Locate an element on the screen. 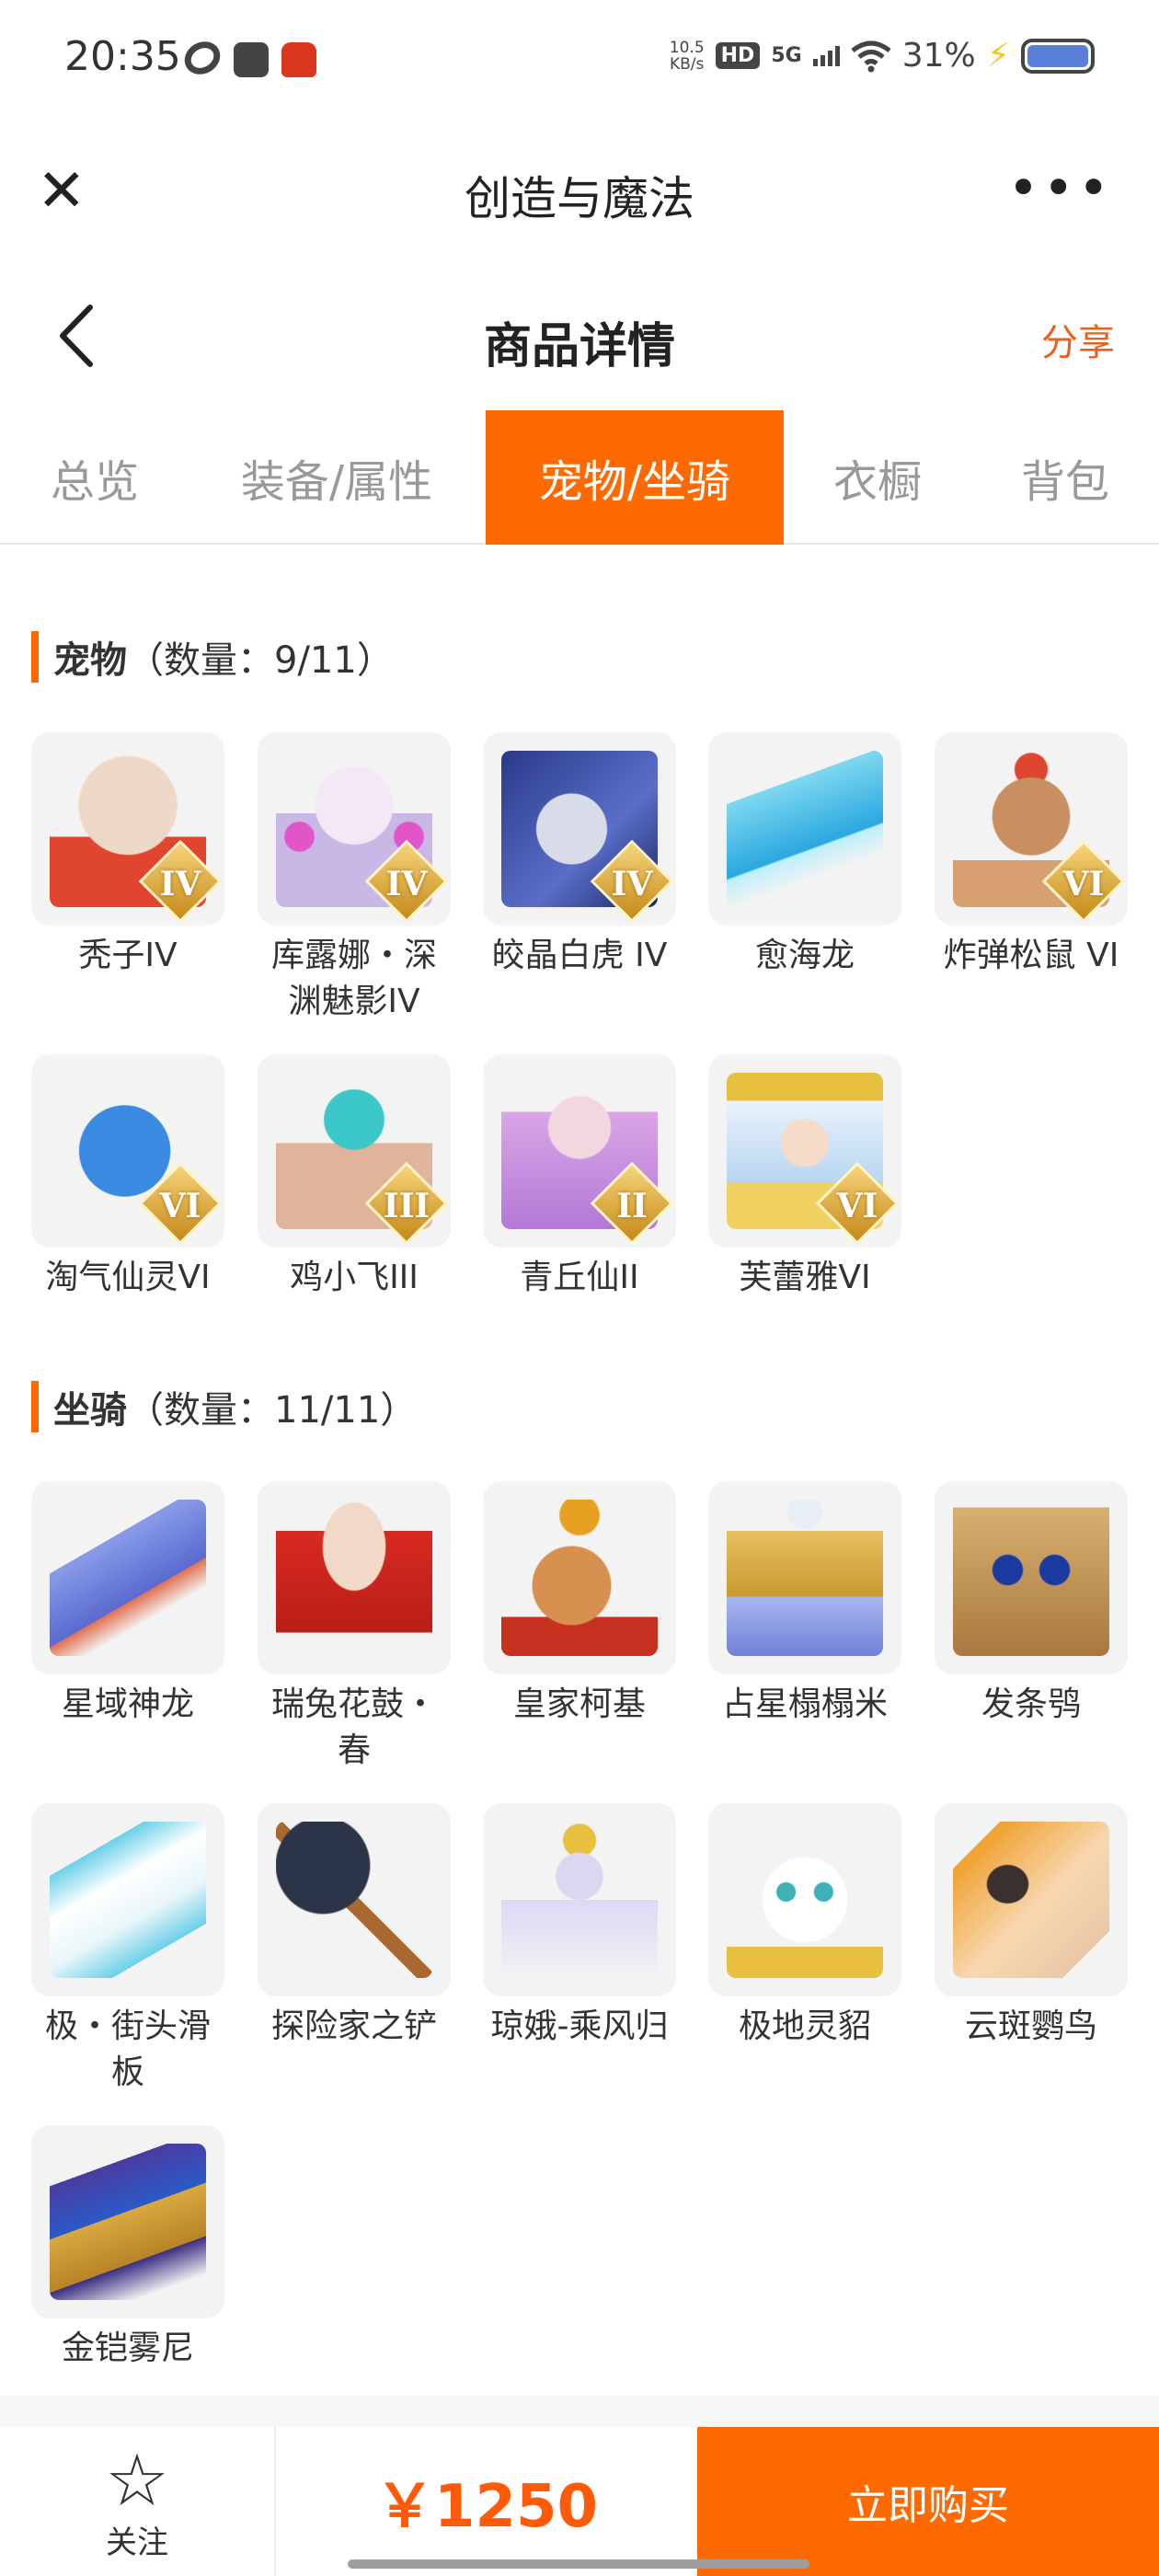 This screenshot has width=1159, height=2576. pet-name: 芙蕾雅VI is located at coordinates (805, 1277).